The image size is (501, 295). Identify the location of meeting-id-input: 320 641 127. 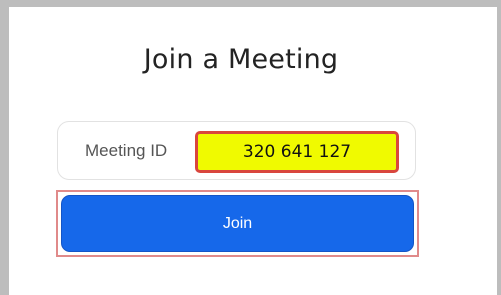
(297, 152).